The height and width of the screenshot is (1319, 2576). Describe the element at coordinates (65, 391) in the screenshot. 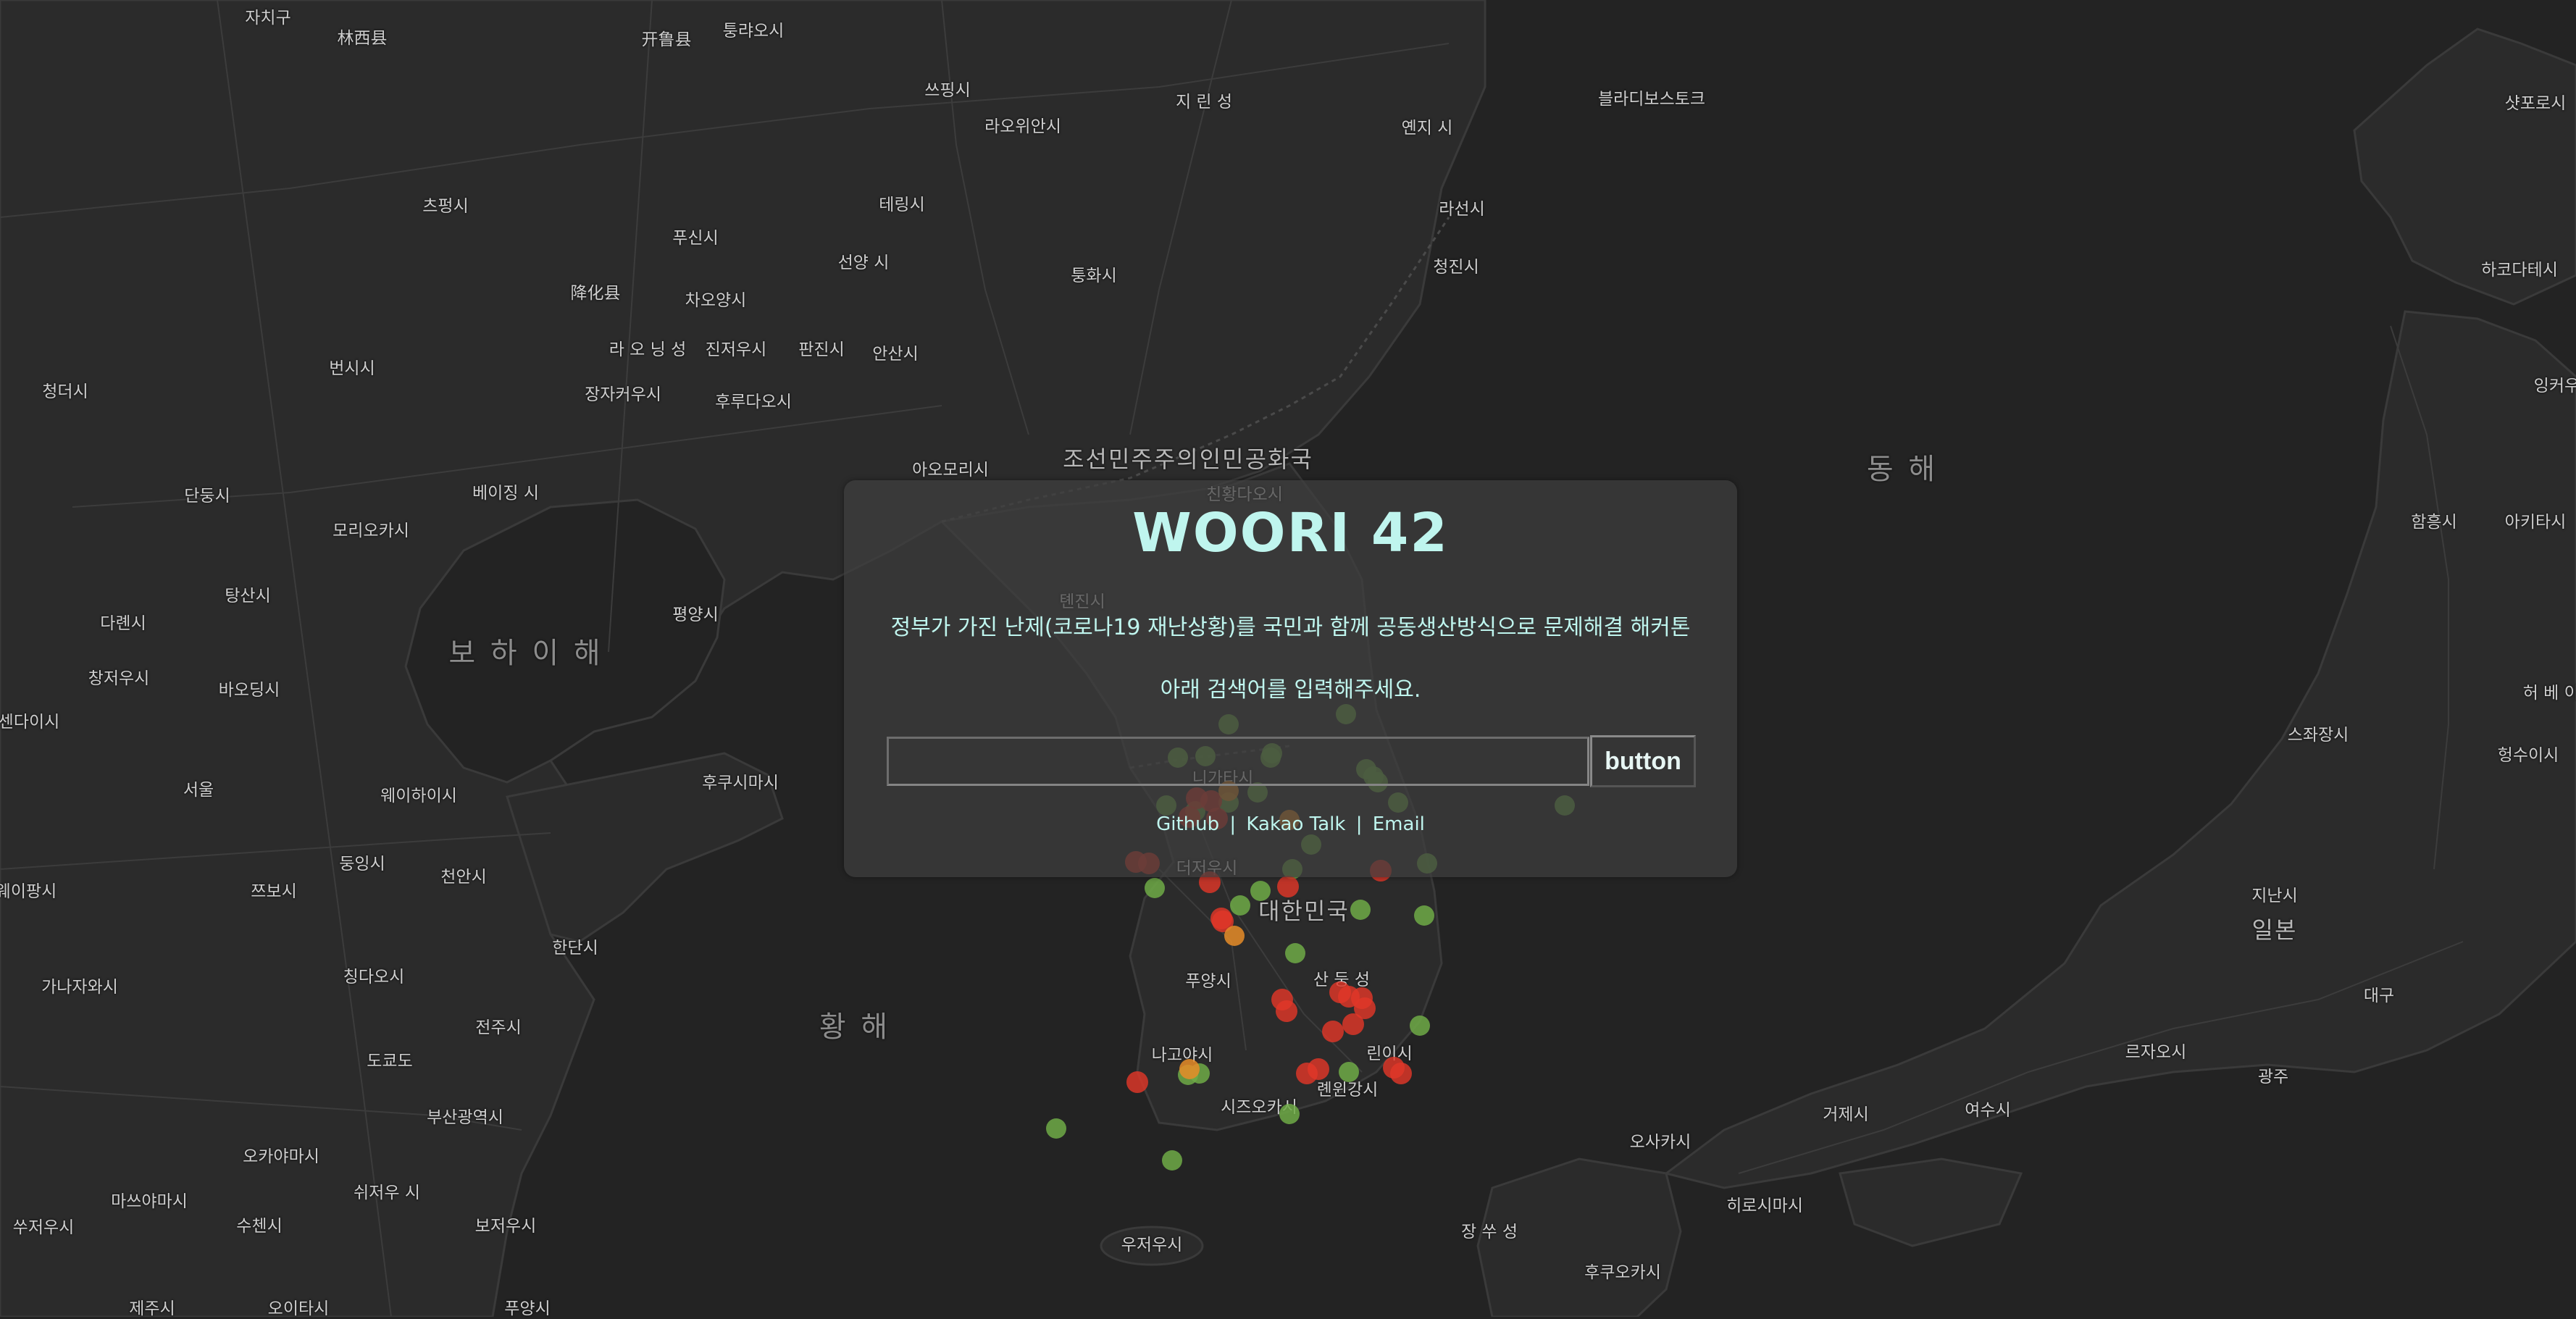

I see `place-label: 청더시` at that location.